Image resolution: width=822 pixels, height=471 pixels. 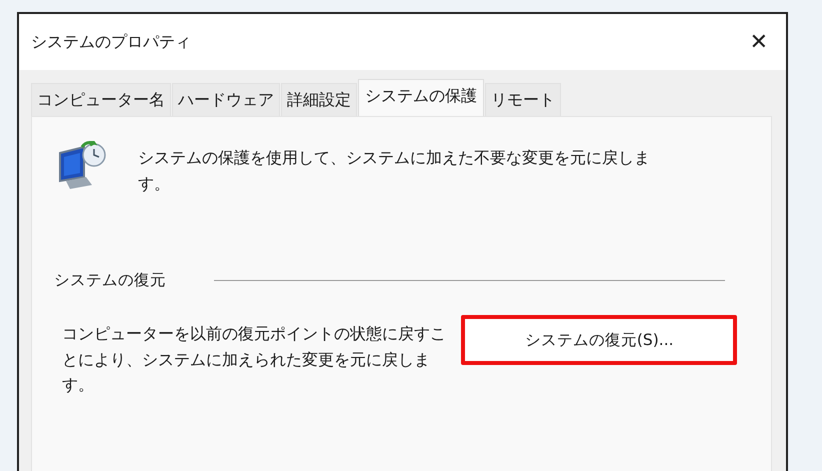 What do you see at coordinates (523, 99) in the screenshot?
I see `tab: リモート` at bounding box center [523, 99].